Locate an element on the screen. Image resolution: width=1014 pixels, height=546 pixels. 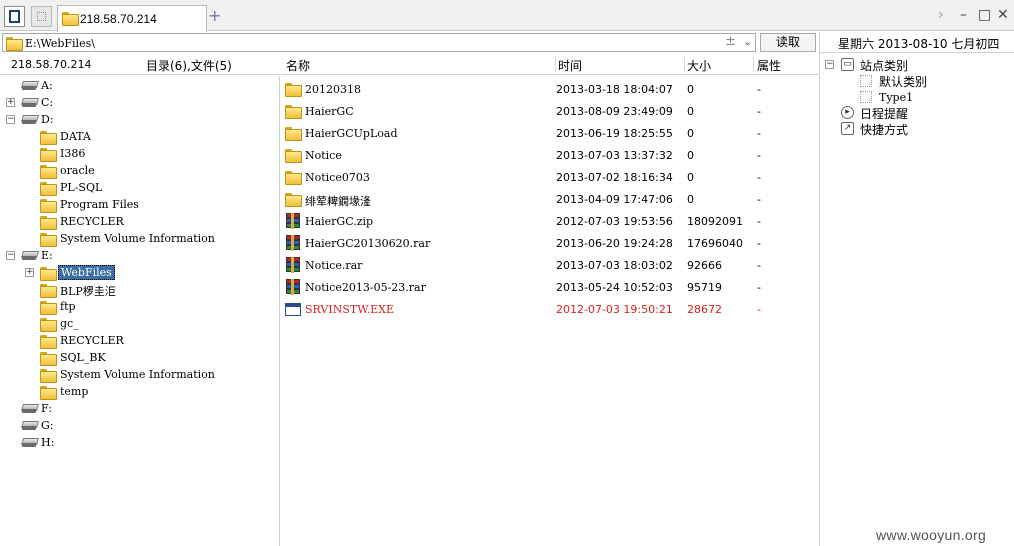
file-row: Notice.rar 2013-07-03 18:03:02 92666 - is located at coordinates (549, 265).